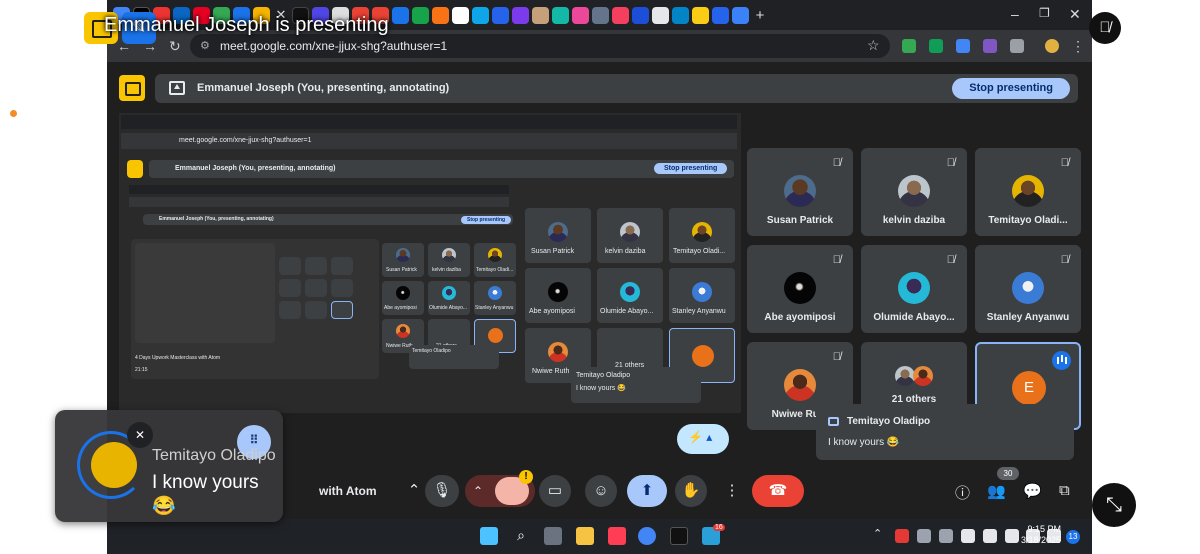 The image size is (1200, 554). Describe the element at coordinates (800, 289) in the screenshot. I see `participant-tile: 🎙̸ Abe ayomiposi` at that location.